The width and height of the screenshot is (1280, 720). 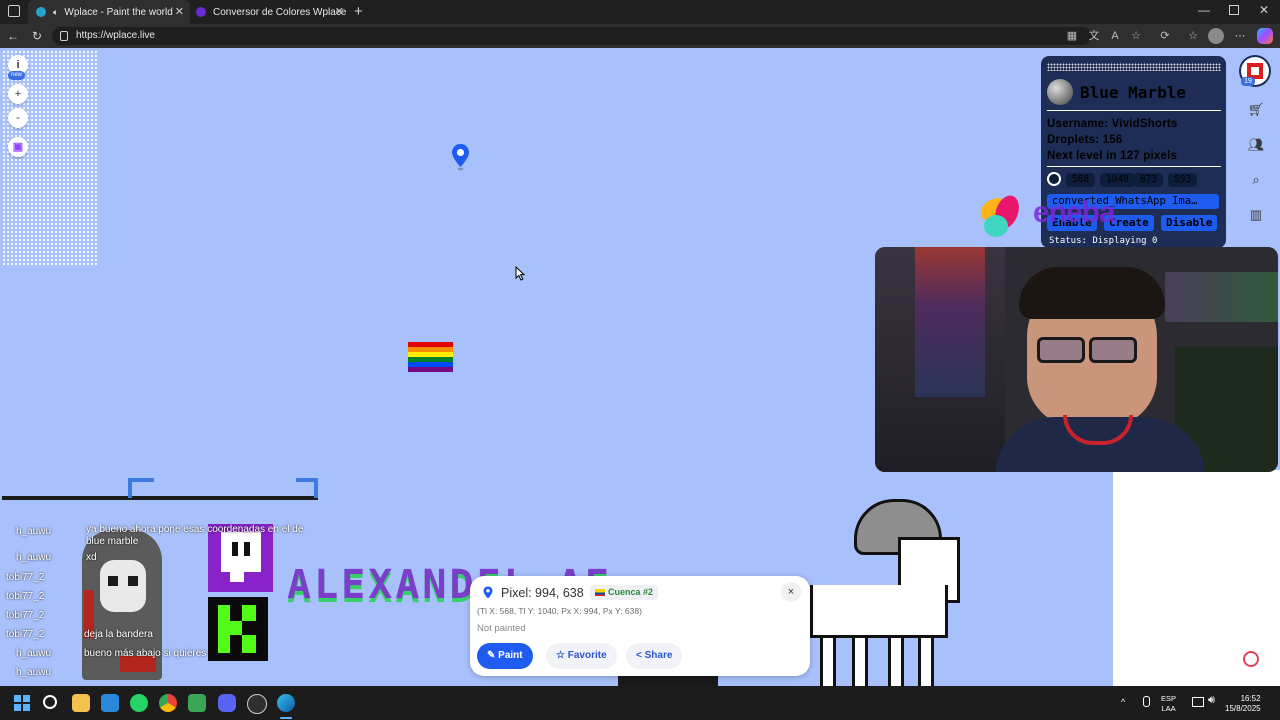 I want to click on share-button: < Share, so click(x=654, y=656).